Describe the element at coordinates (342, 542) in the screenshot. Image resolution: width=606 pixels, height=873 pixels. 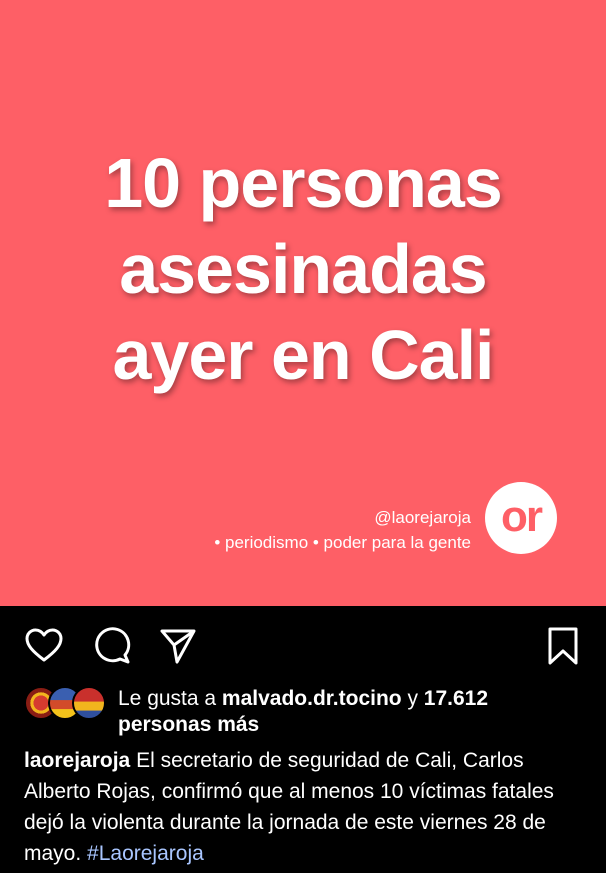
I see `brand-tagline: • periodismo • poder para la gente` at that location.